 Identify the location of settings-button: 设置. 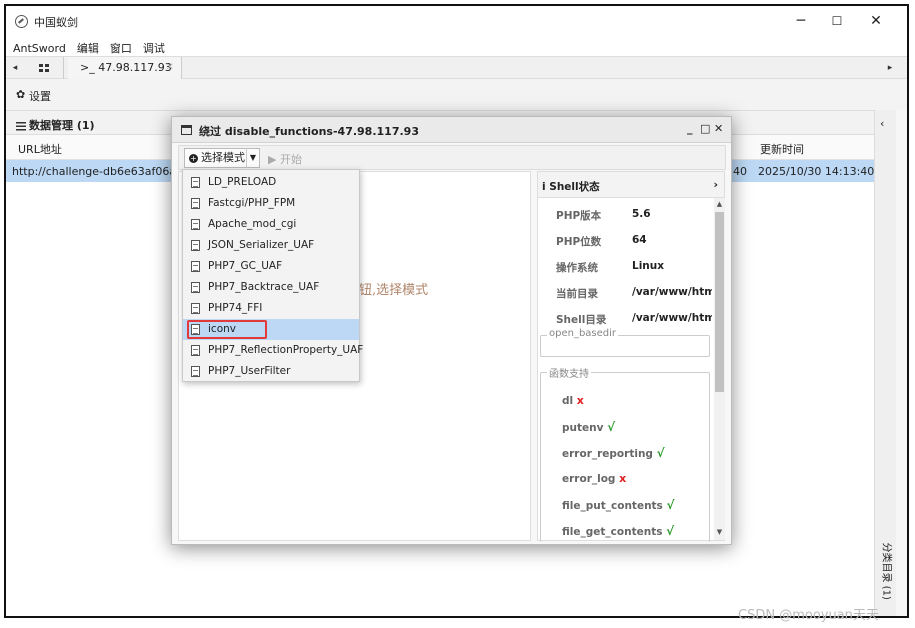
(40, 96).